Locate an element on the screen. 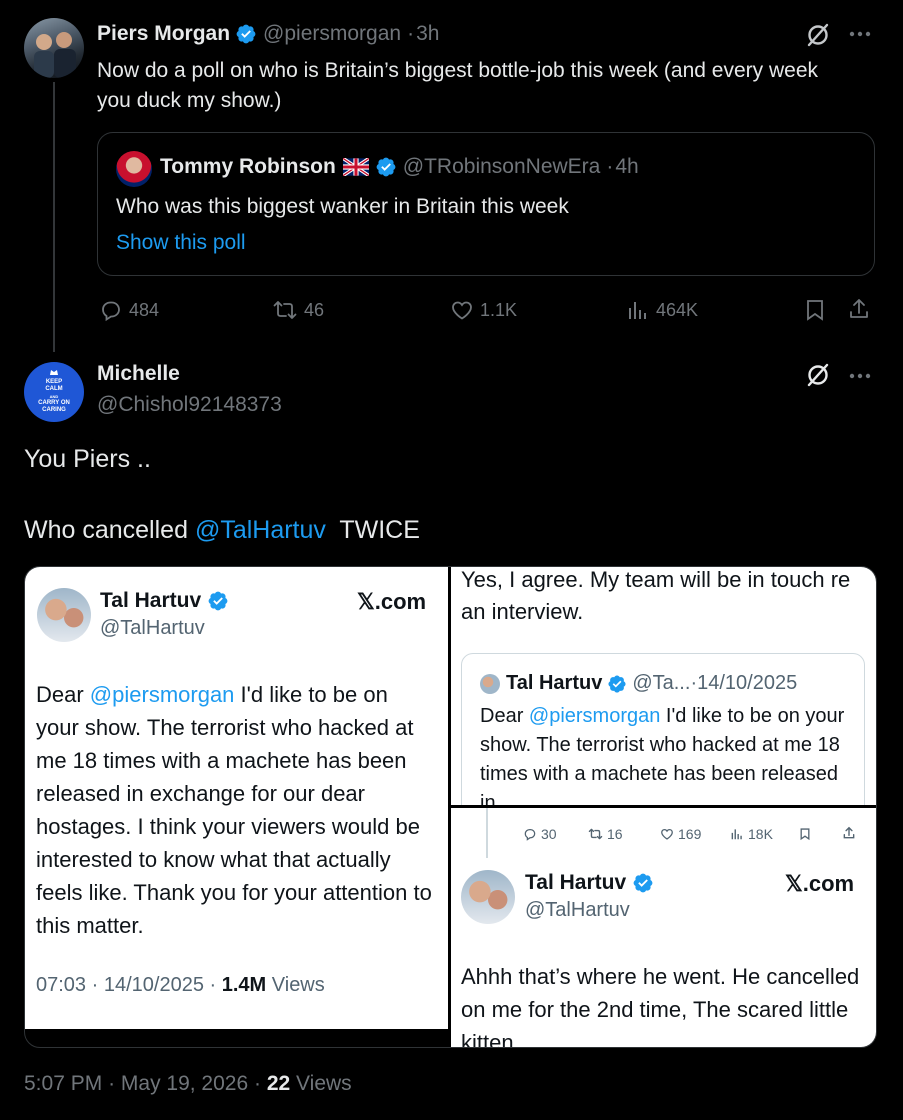 The image size is (903, 1120). img3-handle: @TalHartuv is located at coordinates (577, 910).